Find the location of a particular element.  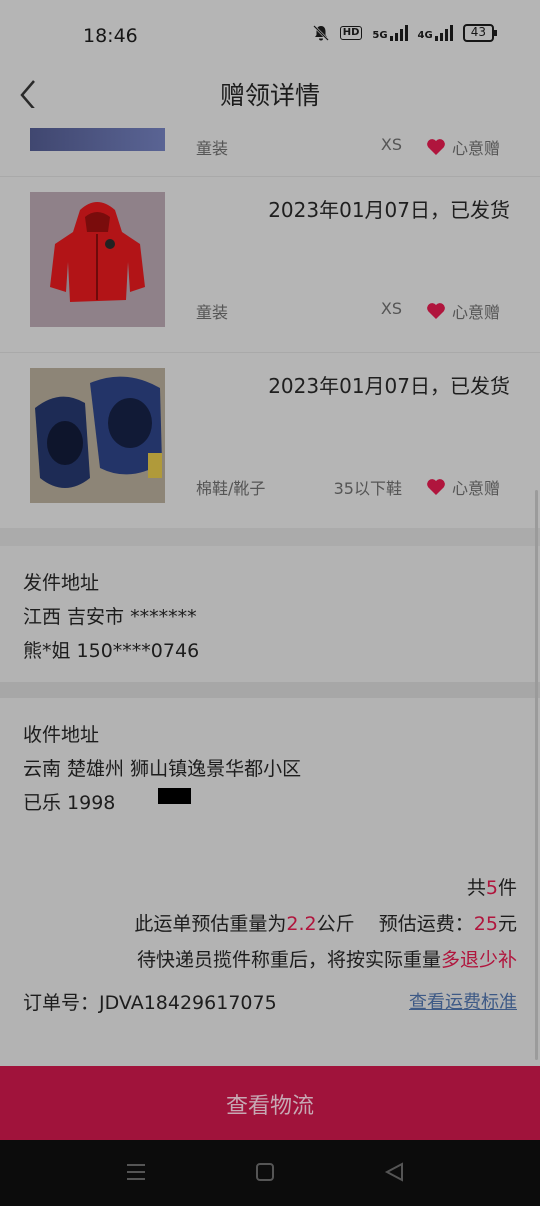

menu-icon is located at coordinates (136, 1172).